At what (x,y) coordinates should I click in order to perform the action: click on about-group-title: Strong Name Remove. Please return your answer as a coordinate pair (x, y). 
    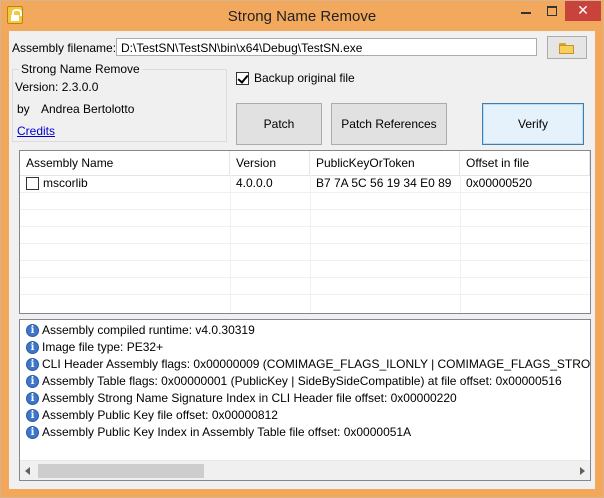
    Looking at the image, I should click on (80, 69).